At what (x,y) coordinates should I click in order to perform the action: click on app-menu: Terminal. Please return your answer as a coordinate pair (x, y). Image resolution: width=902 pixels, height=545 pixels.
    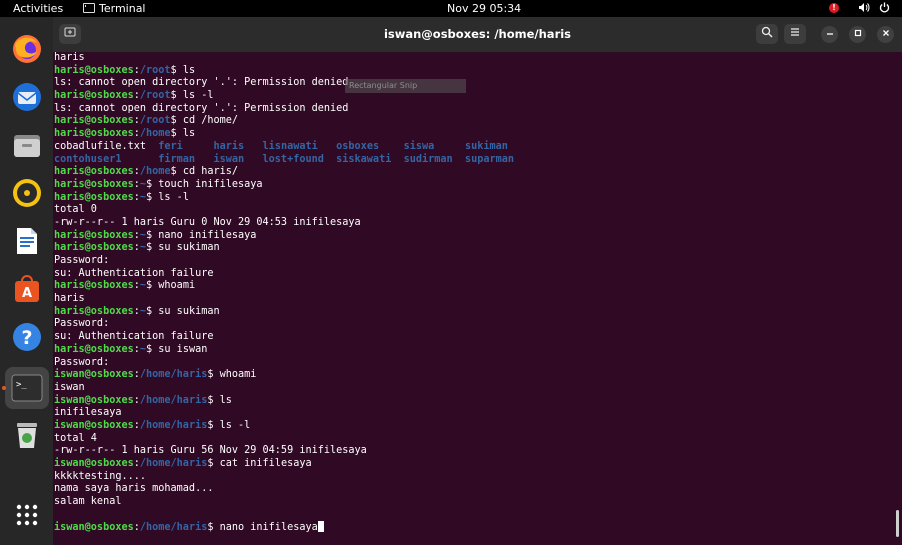
    Looking at the image, I should click on (114, 8).